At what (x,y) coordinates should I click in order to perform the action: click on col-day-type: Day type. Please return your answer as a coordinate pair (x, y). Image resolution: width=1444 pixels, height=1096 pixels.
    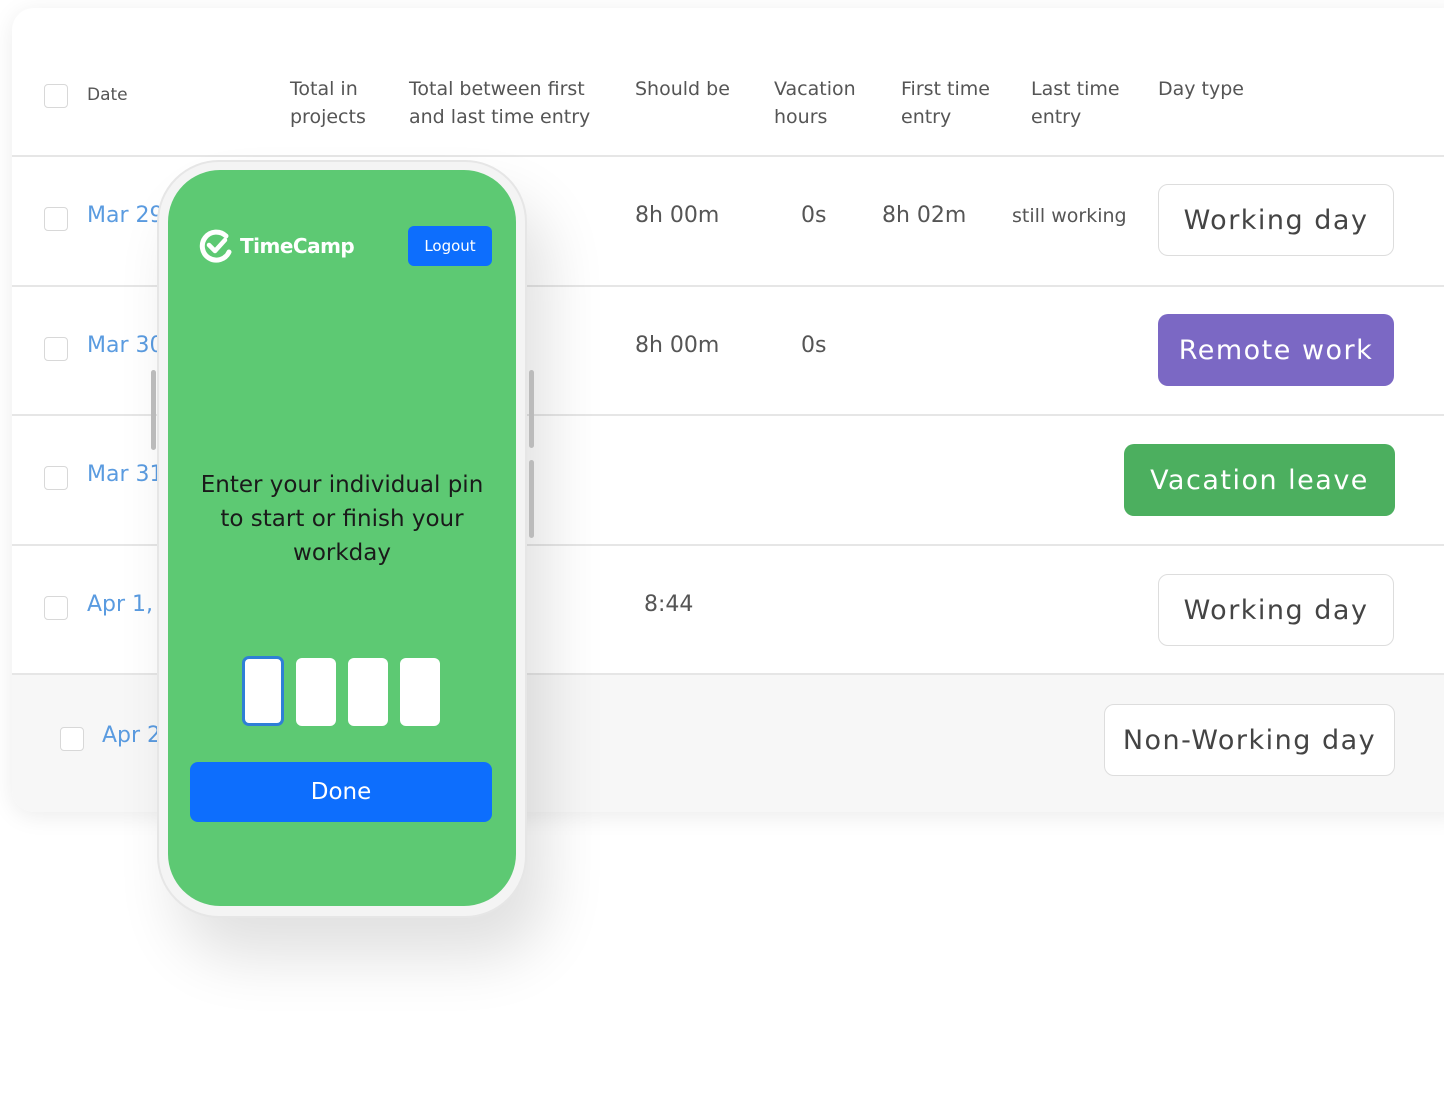
    Looking at the image, I should click on (1201, 89).